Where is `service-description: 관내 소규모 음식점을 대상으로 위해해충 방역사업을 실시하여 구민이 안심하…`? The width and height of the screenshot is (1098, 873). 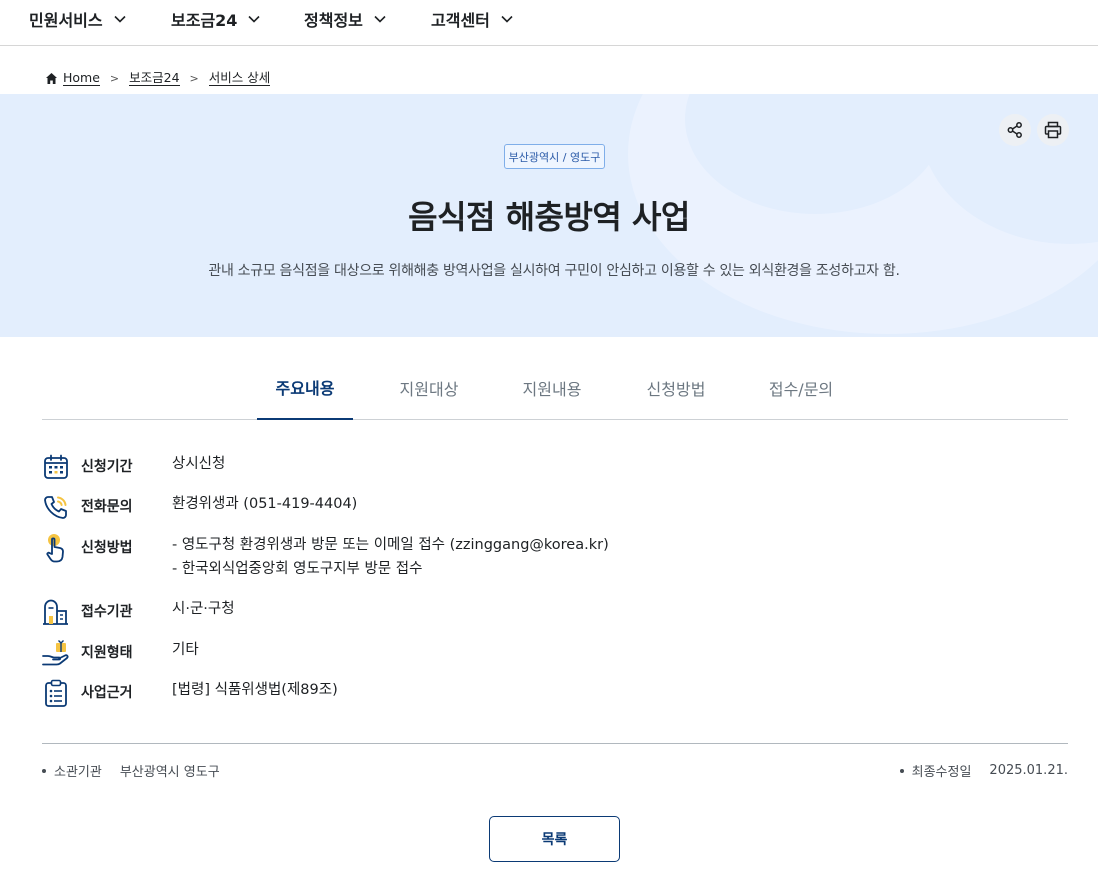 service-description: 관내 소규모 음식점을 대상으로 위해해충 방역사업을 실시하여 구민이 안심하… is located at coordinates (554, 271).